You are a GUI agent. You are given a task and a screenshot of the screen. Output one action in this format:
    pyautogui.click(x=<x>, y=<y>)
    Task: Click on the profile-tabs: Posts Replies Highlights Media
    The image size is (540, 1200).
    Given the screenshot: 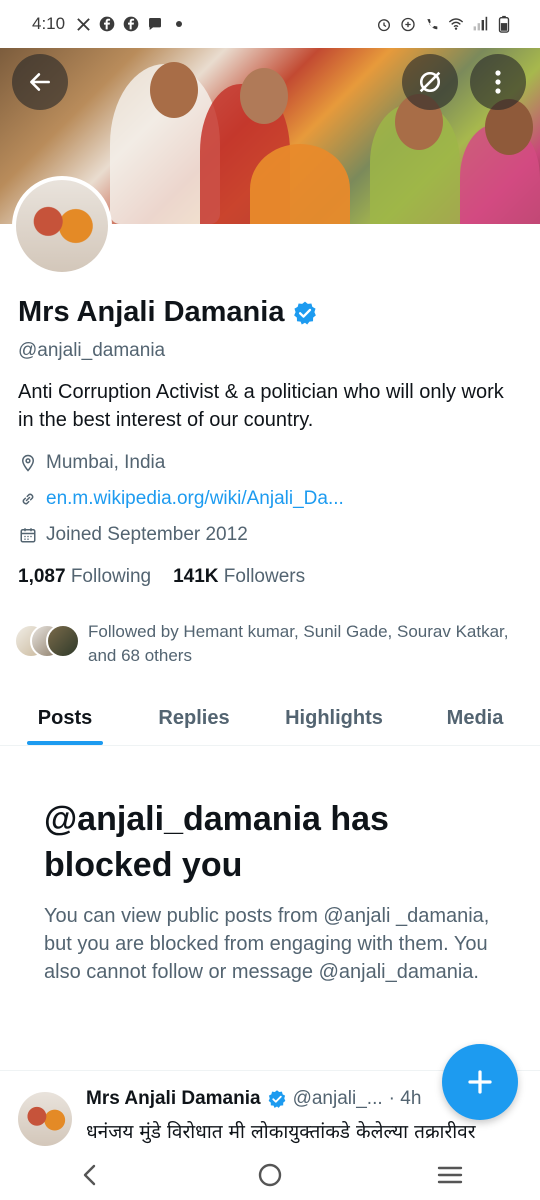 What is the action you would take?
    pyautogui.click(x=270, y=718)
    